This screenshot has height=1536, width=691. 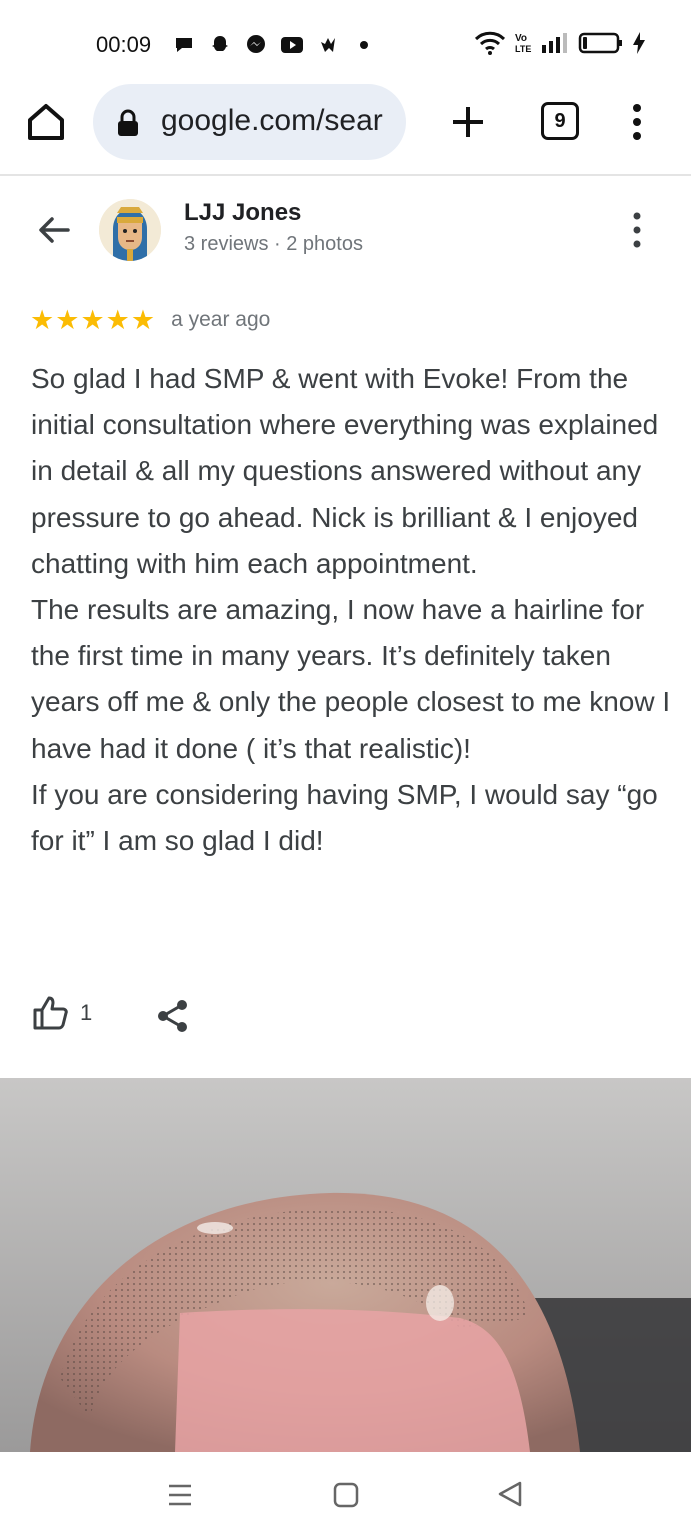 I want to click on wifi-icon, so click(x=490, y=45).